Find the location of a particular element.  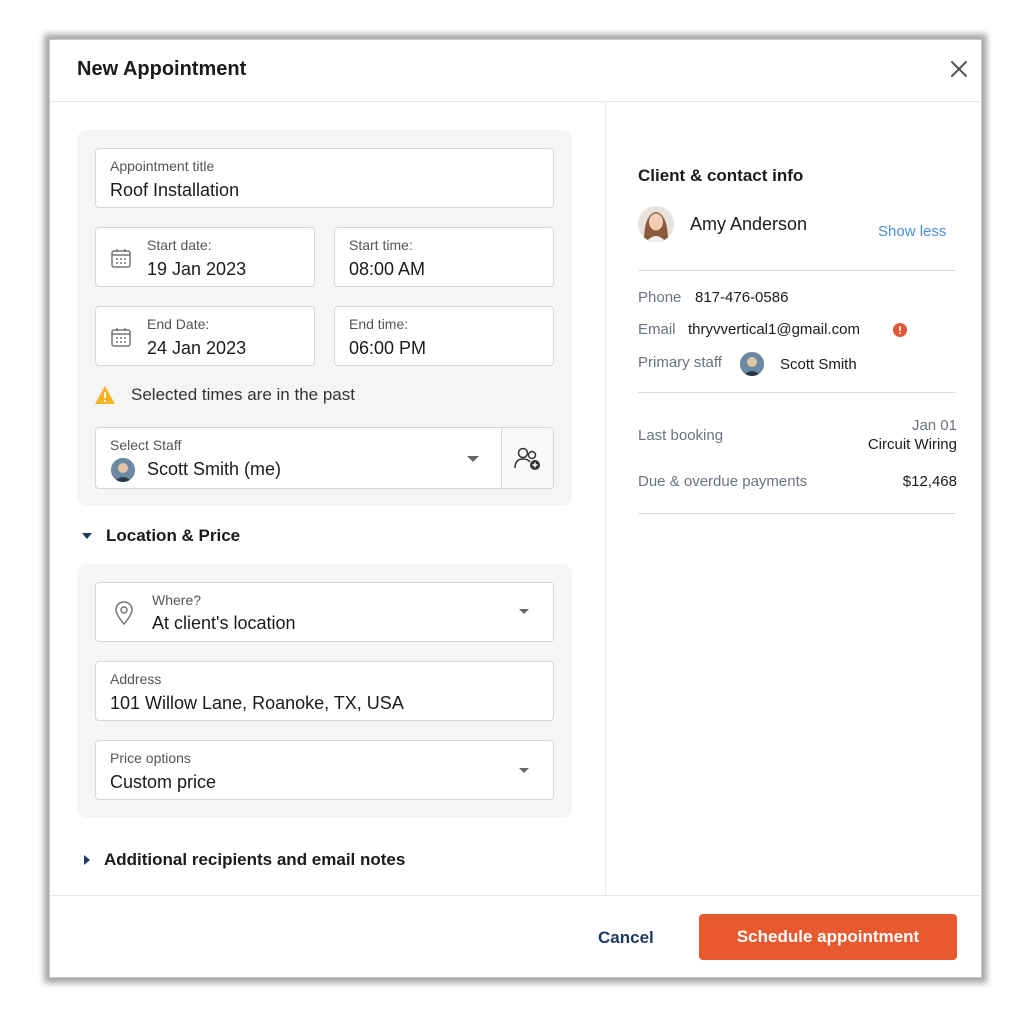

start-date-label: Start date: is located at coordinates (179, 245).